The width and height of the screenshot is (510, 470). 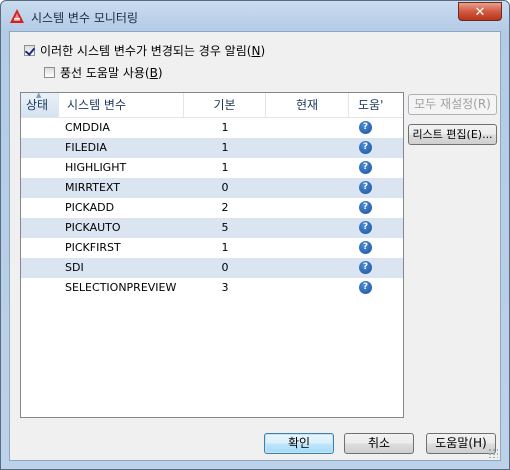 What do you see at coordinates (90, 207) in the screenshot?
I see `variable-name: PICKADD` at bounding box center [90, 207].